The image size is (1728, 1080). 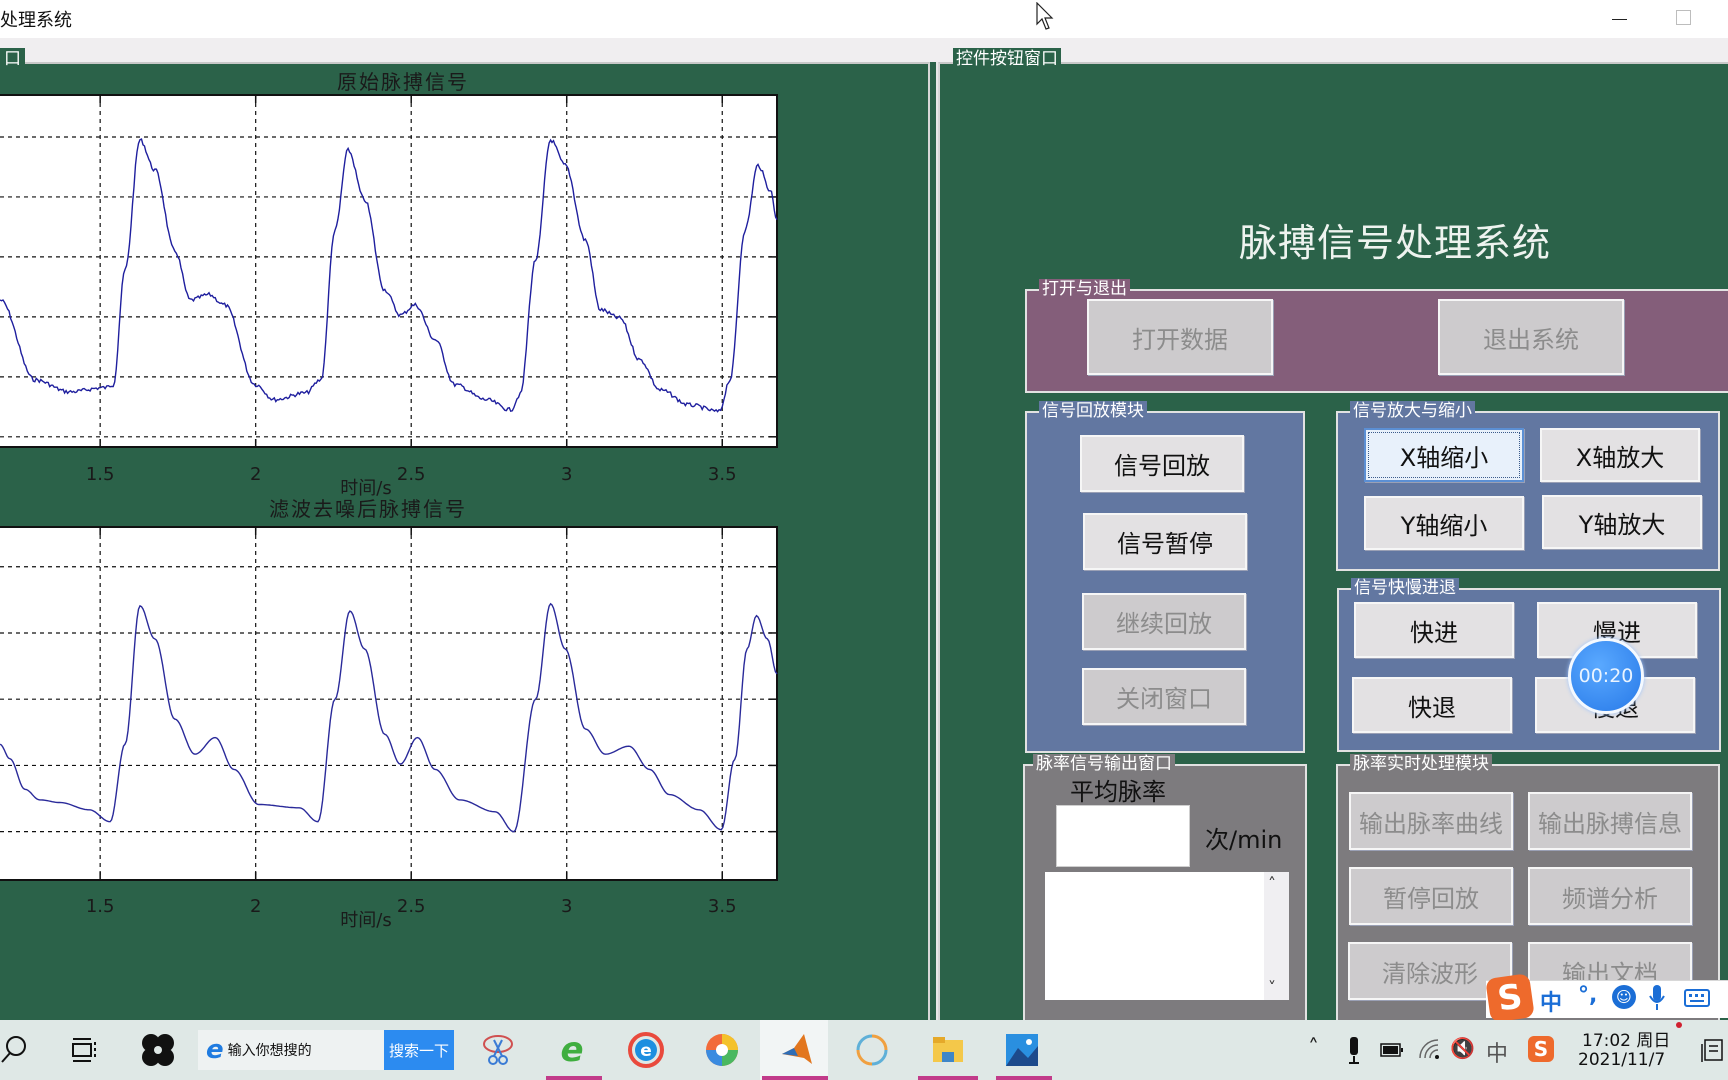 I want to click on open-data-button: 打开数据, so click(x=1180, y=337).